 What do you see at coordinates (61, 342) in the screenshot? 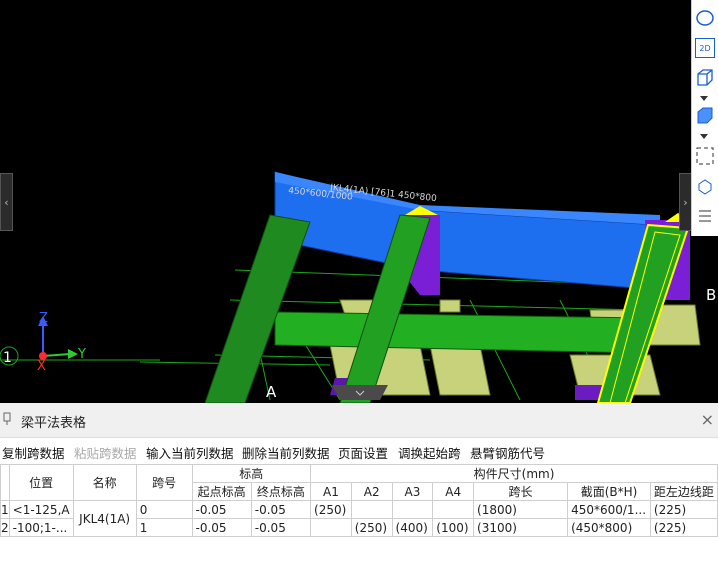
I see `axis-gizmo: Z Y X` at bounding box center [61, 342].